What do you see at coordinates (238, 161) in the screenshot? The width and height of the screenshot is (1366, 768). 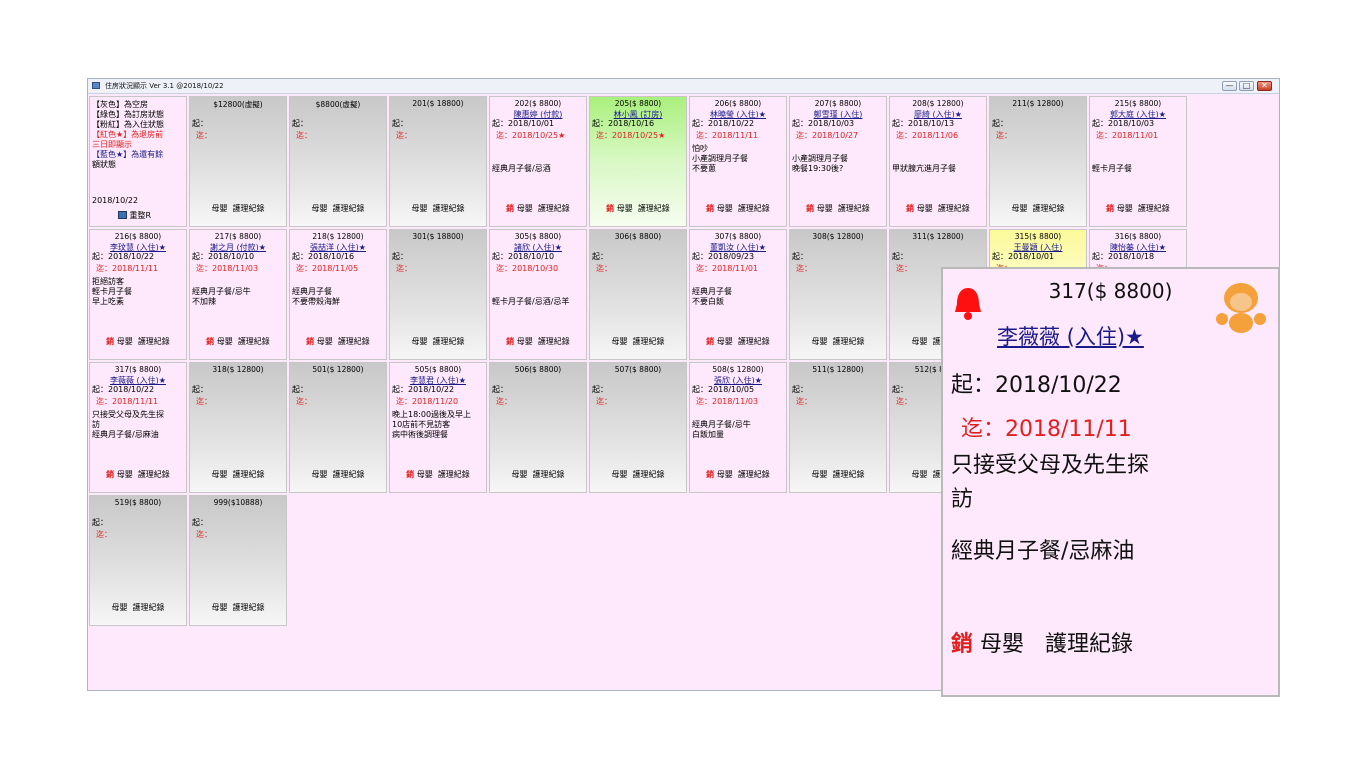 I see `room-cell: $12800(虛擬) 起： 迄： 母嬰 護理紀錄` at bounding box center [238, 161].